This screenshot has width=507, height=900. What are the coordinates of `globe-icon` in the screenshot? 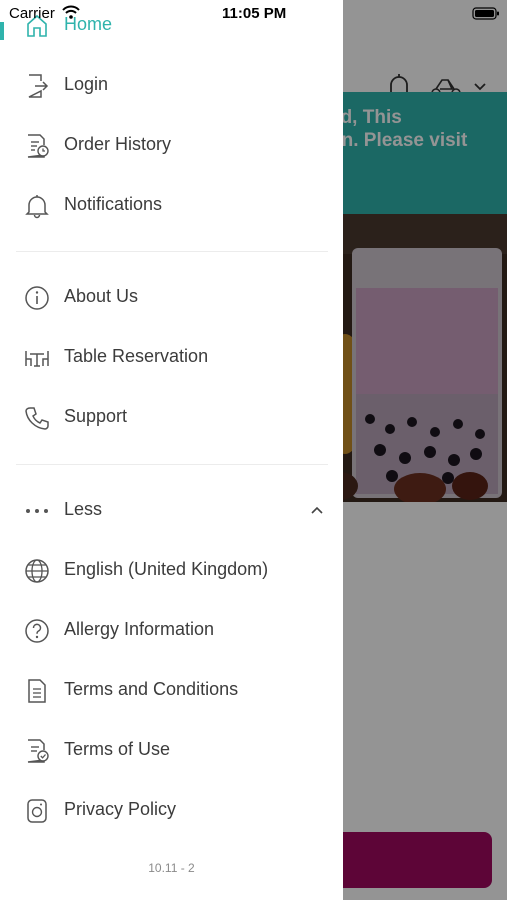 It's located at (37, 571).